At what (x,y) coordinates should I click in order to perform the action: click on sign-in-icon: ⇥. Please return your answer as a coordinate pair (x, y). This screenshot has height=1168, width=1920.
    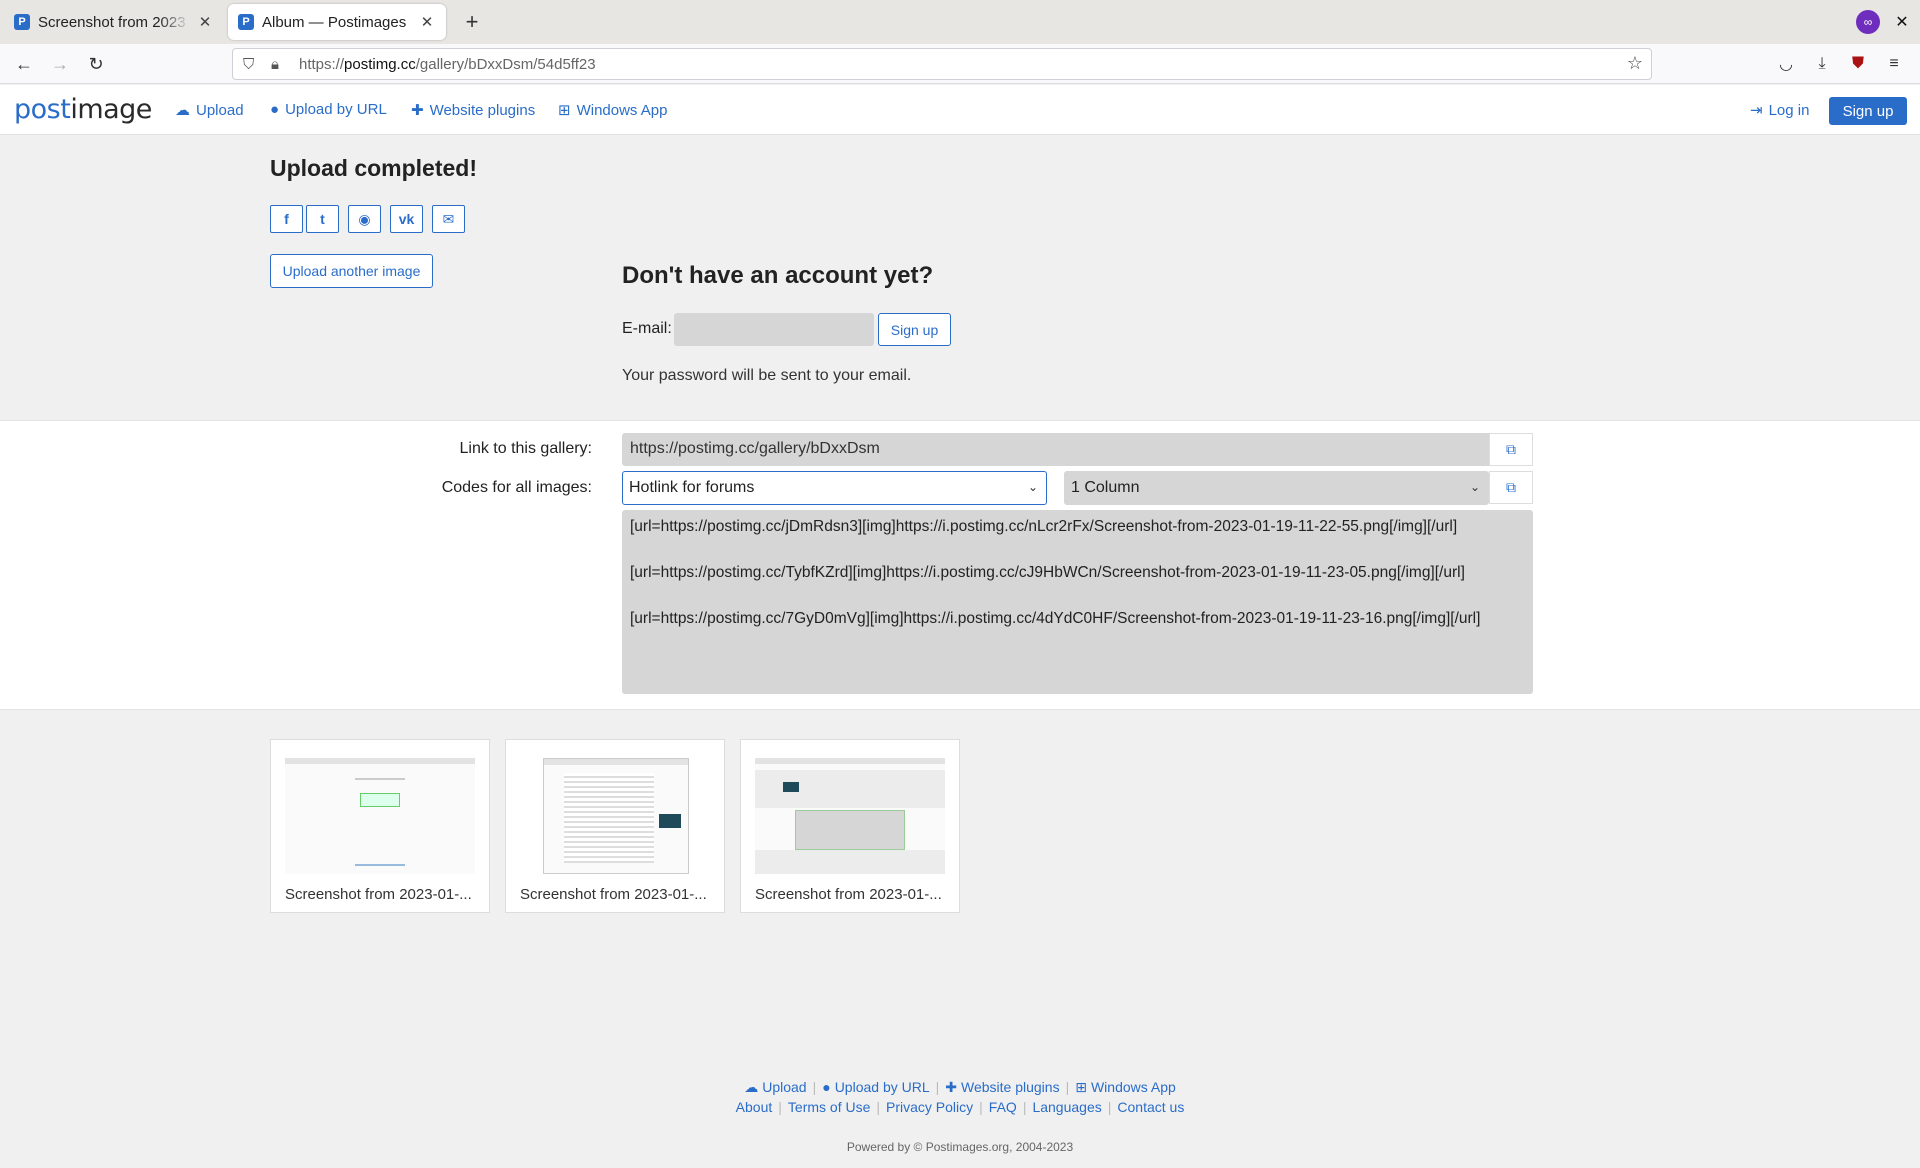
    Looking at the image, I should click on (1756, 110).